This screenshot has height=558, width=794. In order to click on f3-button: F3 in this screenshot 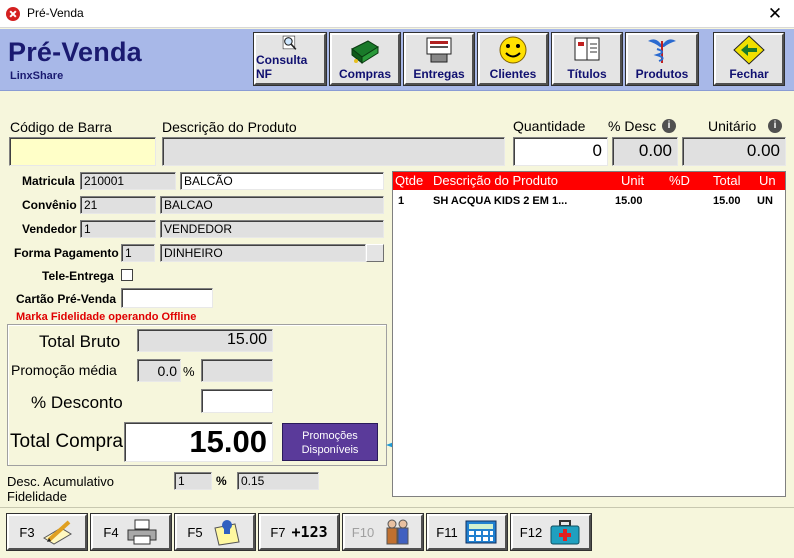, I will do `click(47, 532)`.